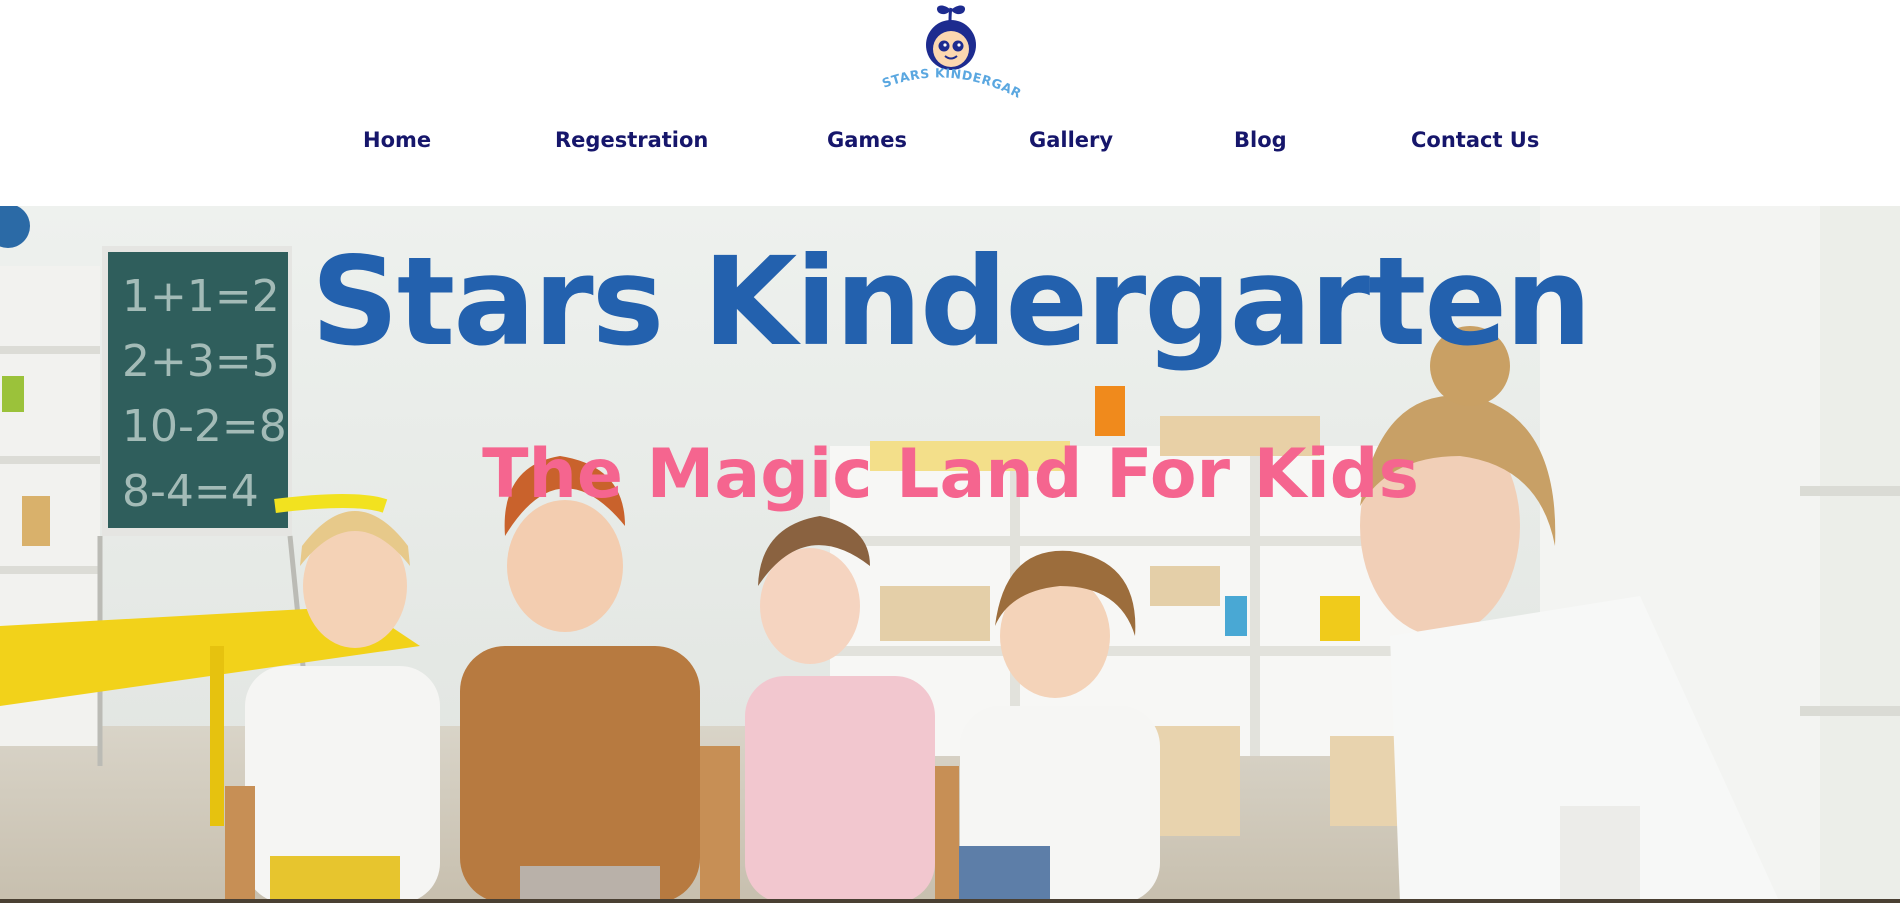 The image size is (1901, 903). I want to click on hero-subtitle: The Magic Land For Kids, so click(950, 474).